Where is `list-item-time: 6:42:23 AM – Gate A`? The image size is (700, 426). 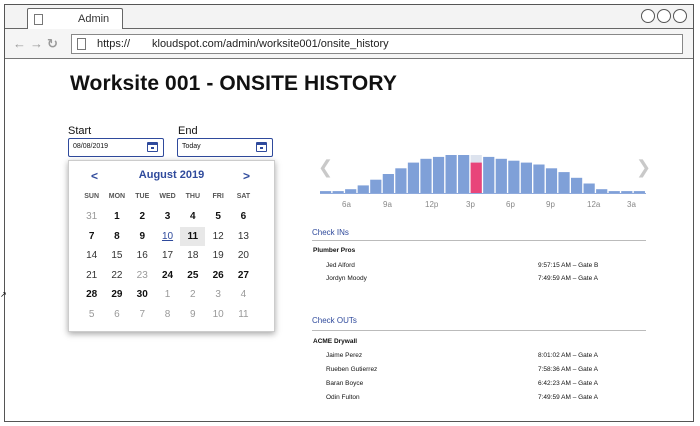
list-item-time: 6:42:23 AM – Gate A is located at coordinates (568, 383).